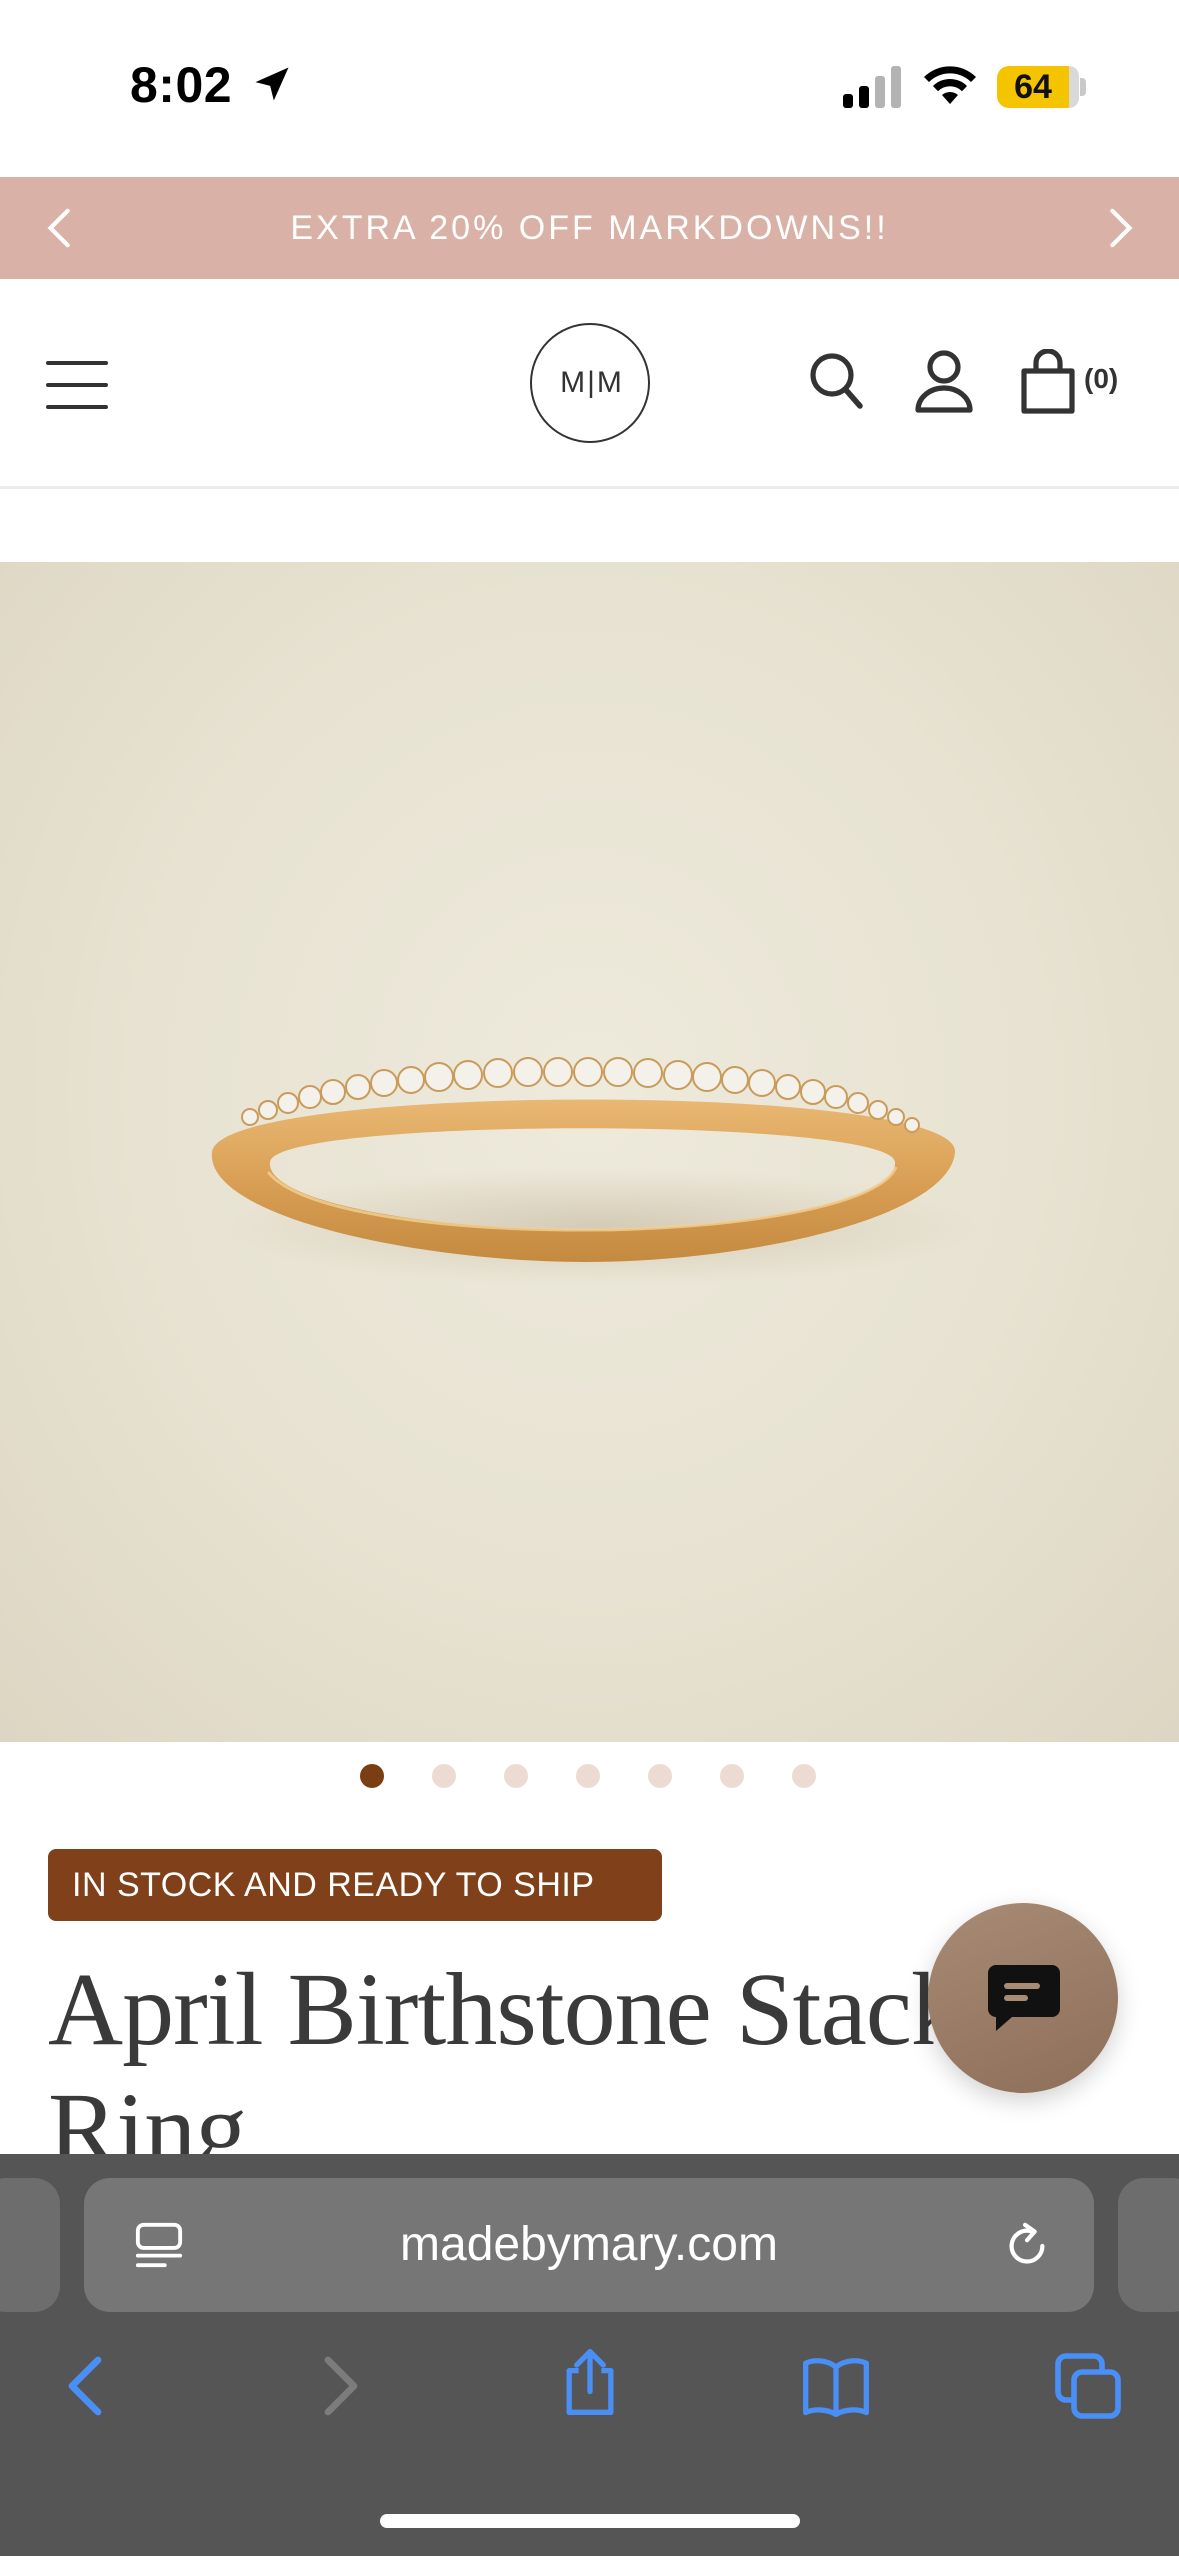 This screenshot has width=1179, height=2556. What do you see at coordinates (340, 2386) in the screenshot?
I see `forward-arrow-icon` at bounding box center [340, 2386].